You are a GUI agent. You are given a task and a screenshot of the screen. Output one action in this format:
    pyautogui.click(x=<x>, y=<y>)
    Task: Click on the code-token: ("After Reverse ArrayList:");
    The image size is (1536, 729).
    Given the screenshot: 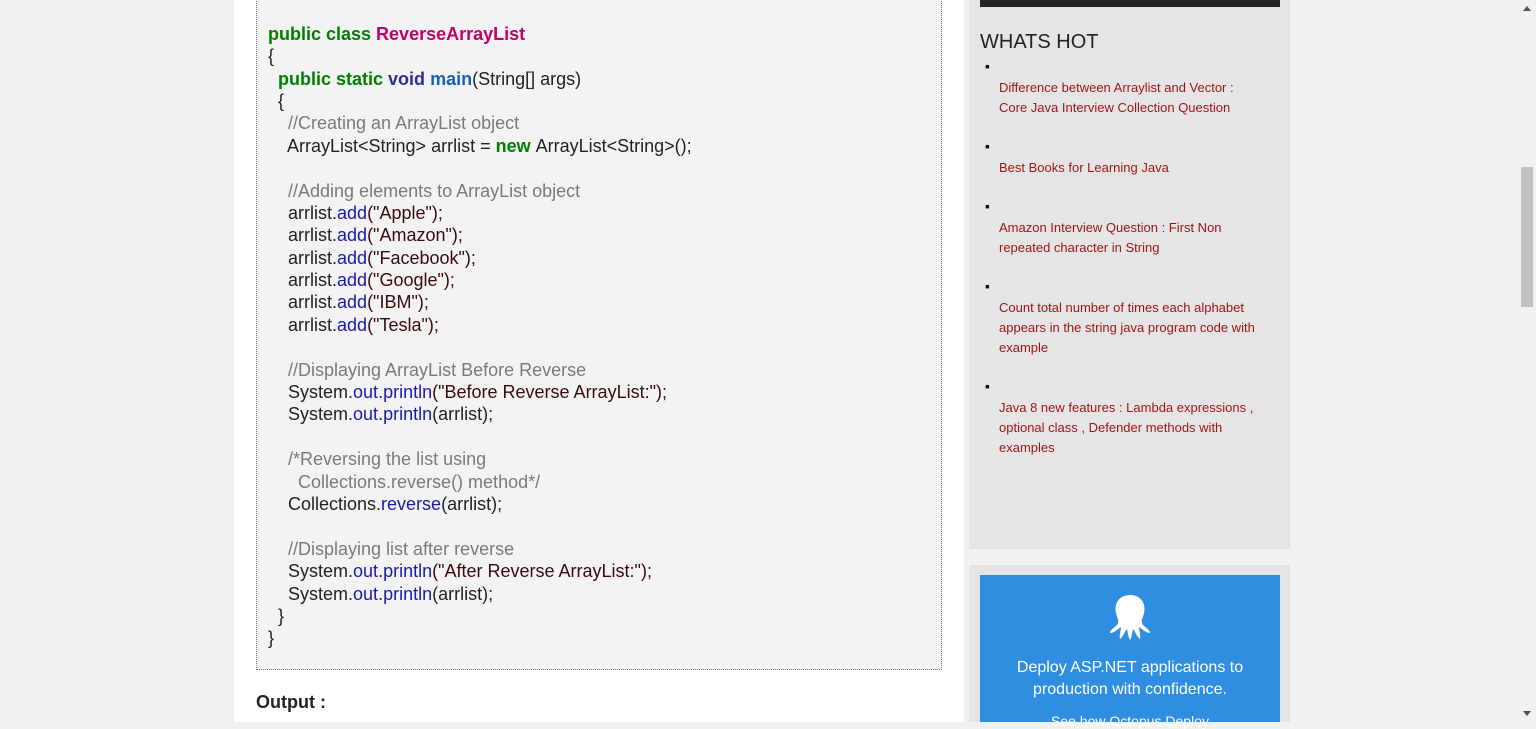 What is the action you would take?
    pyautogui.click(x=542, y=571)
    